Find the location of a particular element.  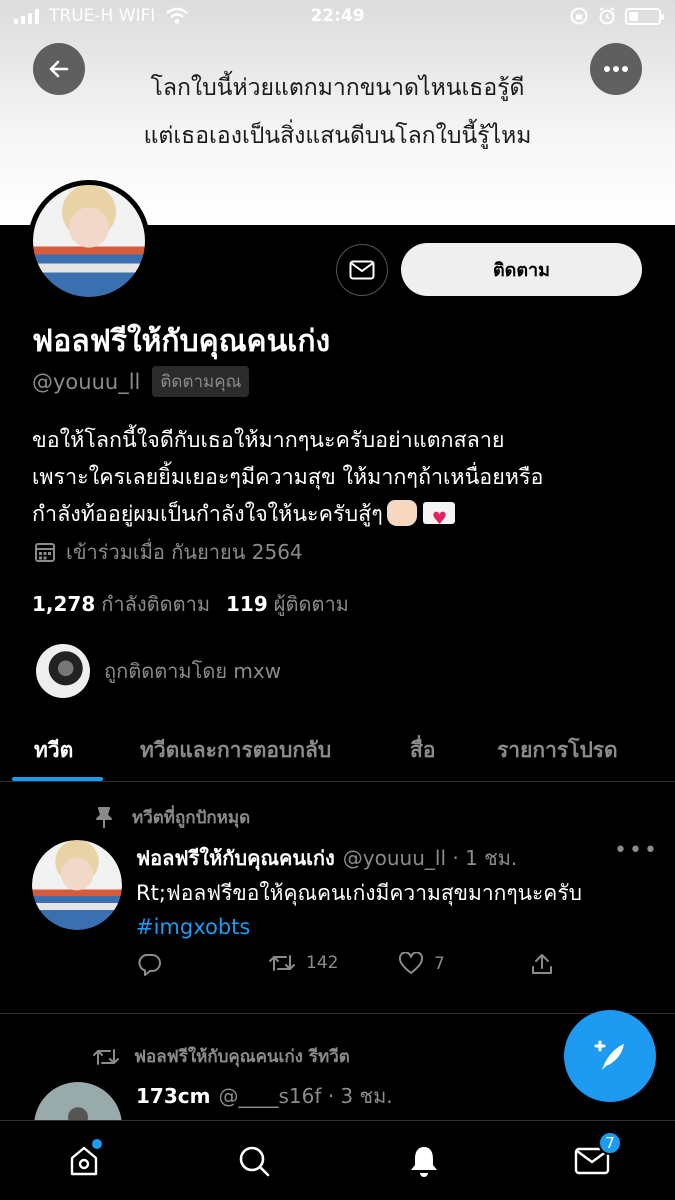

tweet-header: ฟอลฟรีให้กับคุณคนเก่ง @youuu_ll · 1 ชม. is located at coordinates (326, 858).